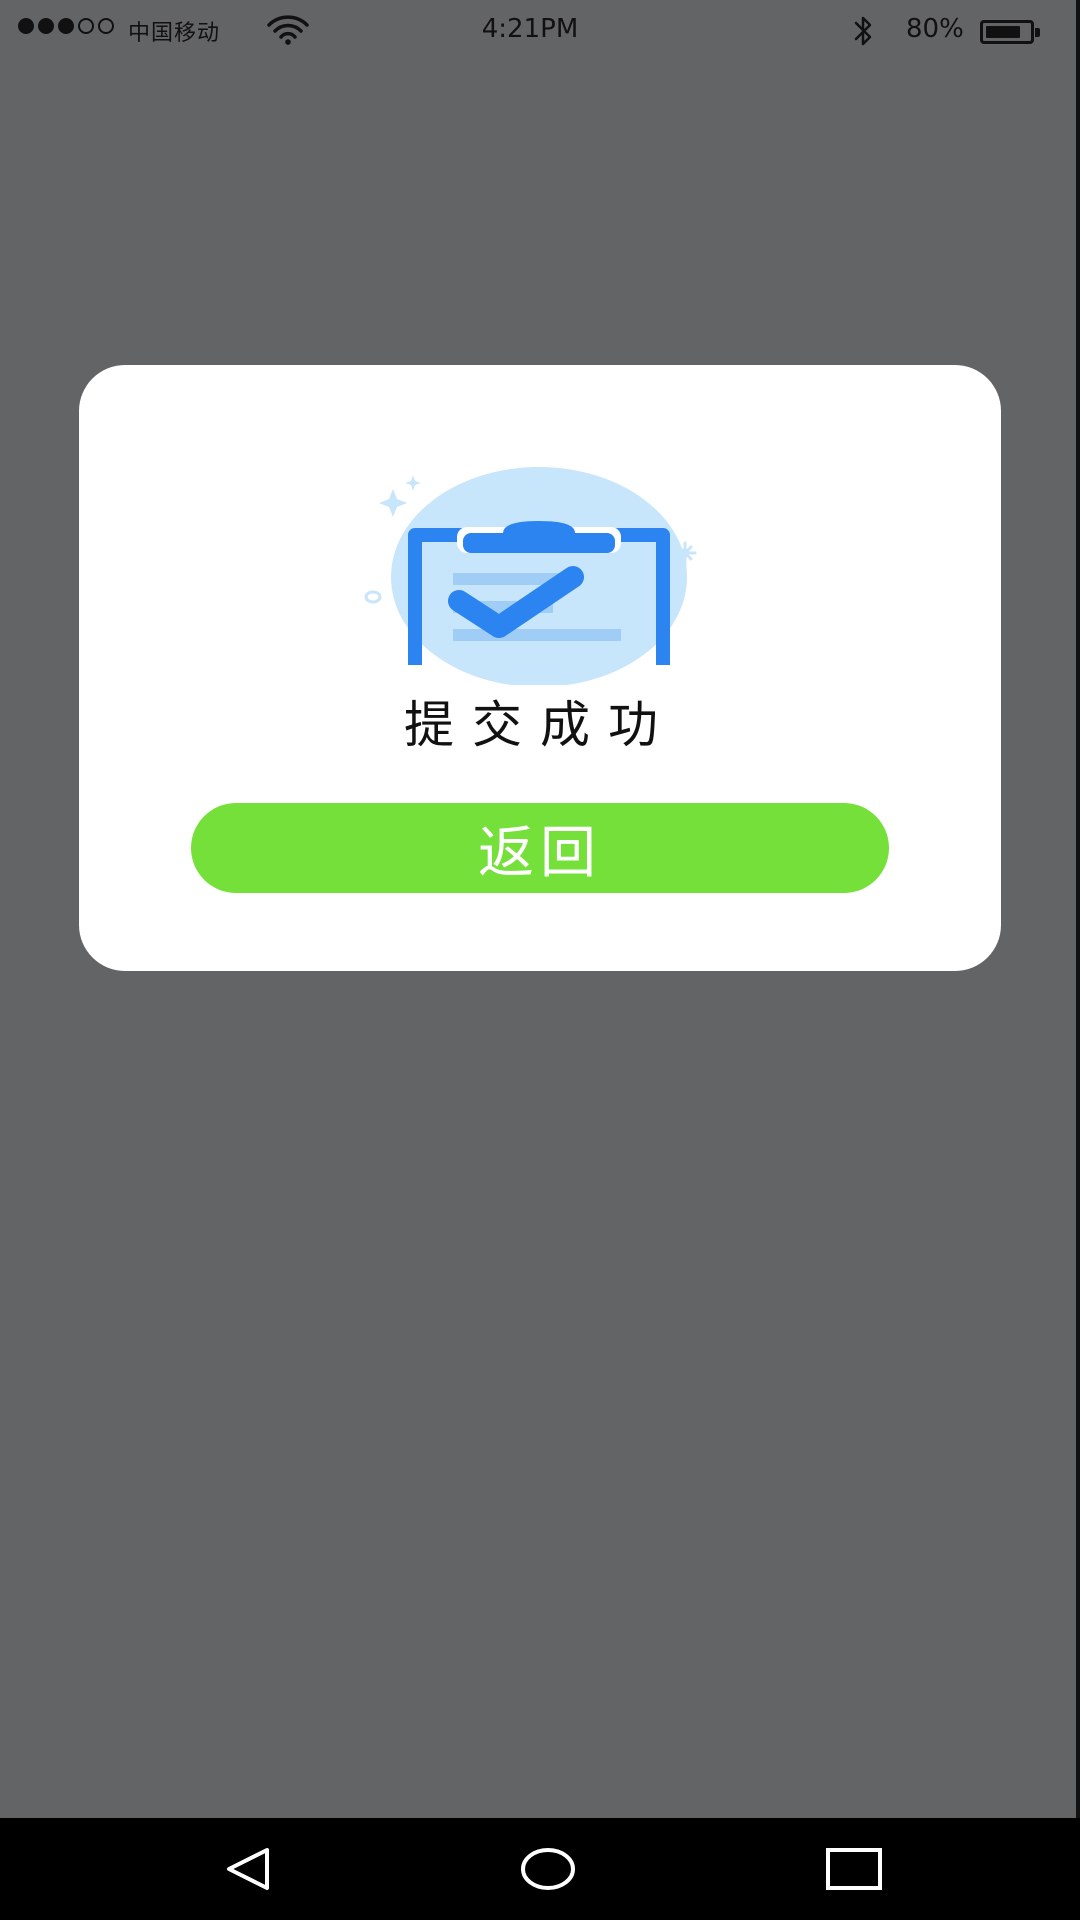  Describe the element at coordinates (854, 1869) in the screenshot. I see `recent-square-icon` at that location.